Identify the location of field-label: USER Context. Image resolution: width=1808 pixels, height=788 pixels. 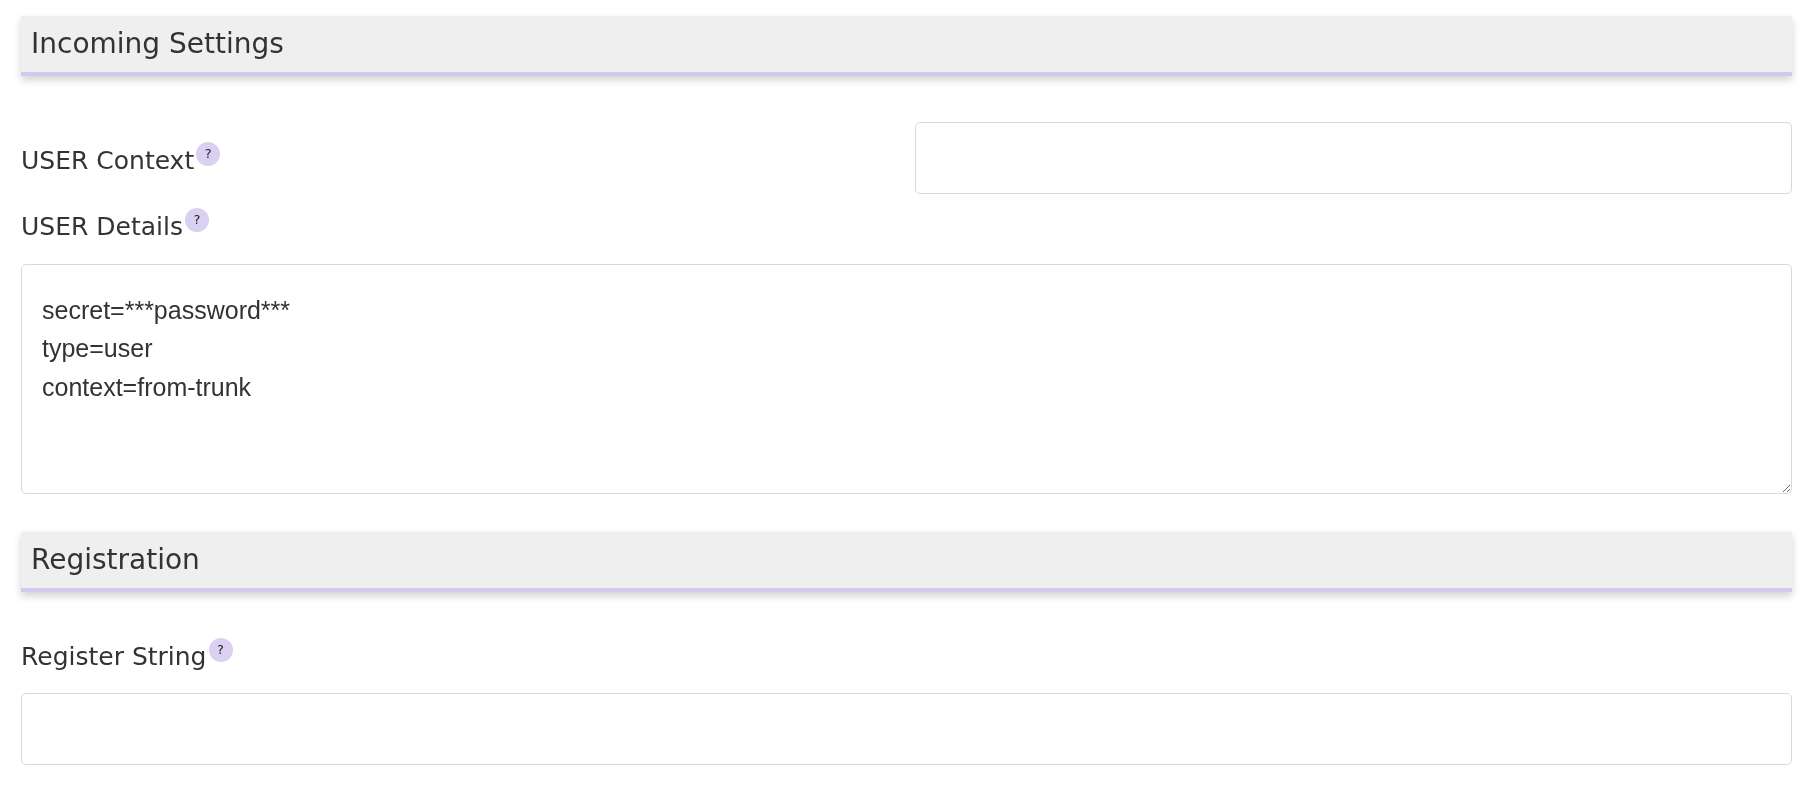
(108, 161).